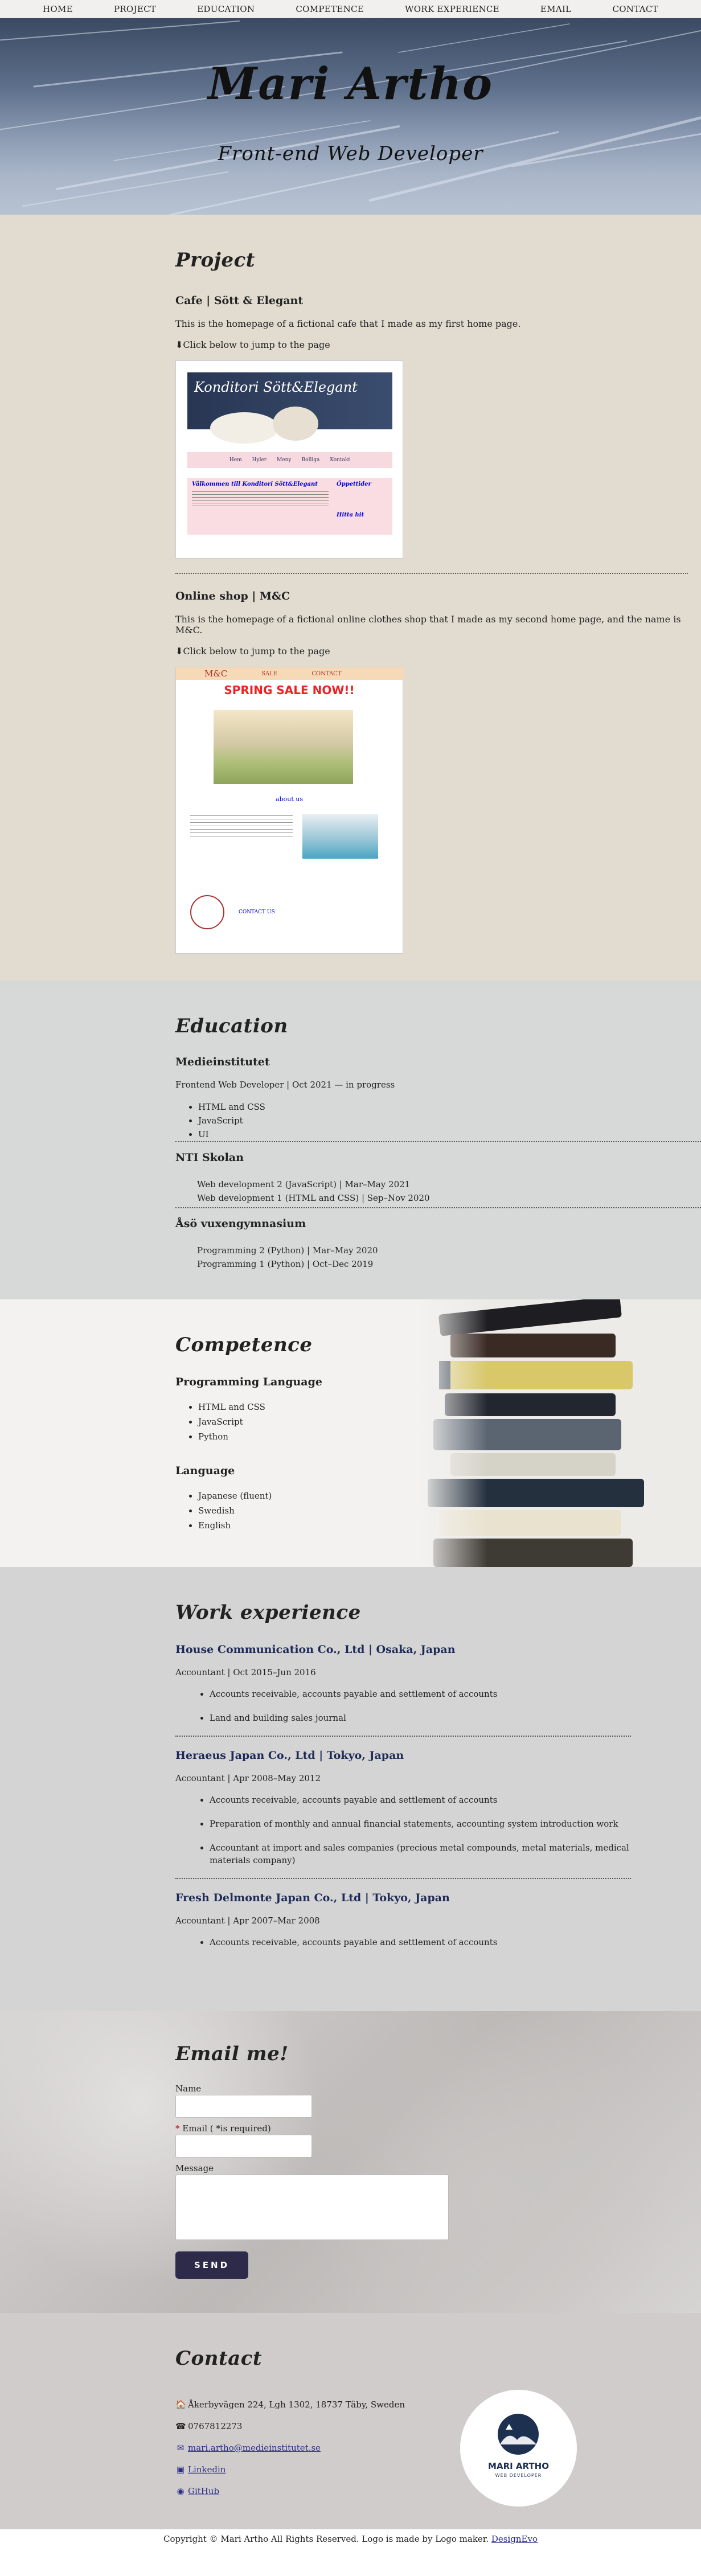  I want to click on envelope-icon: ✉, so click(181, 2448).